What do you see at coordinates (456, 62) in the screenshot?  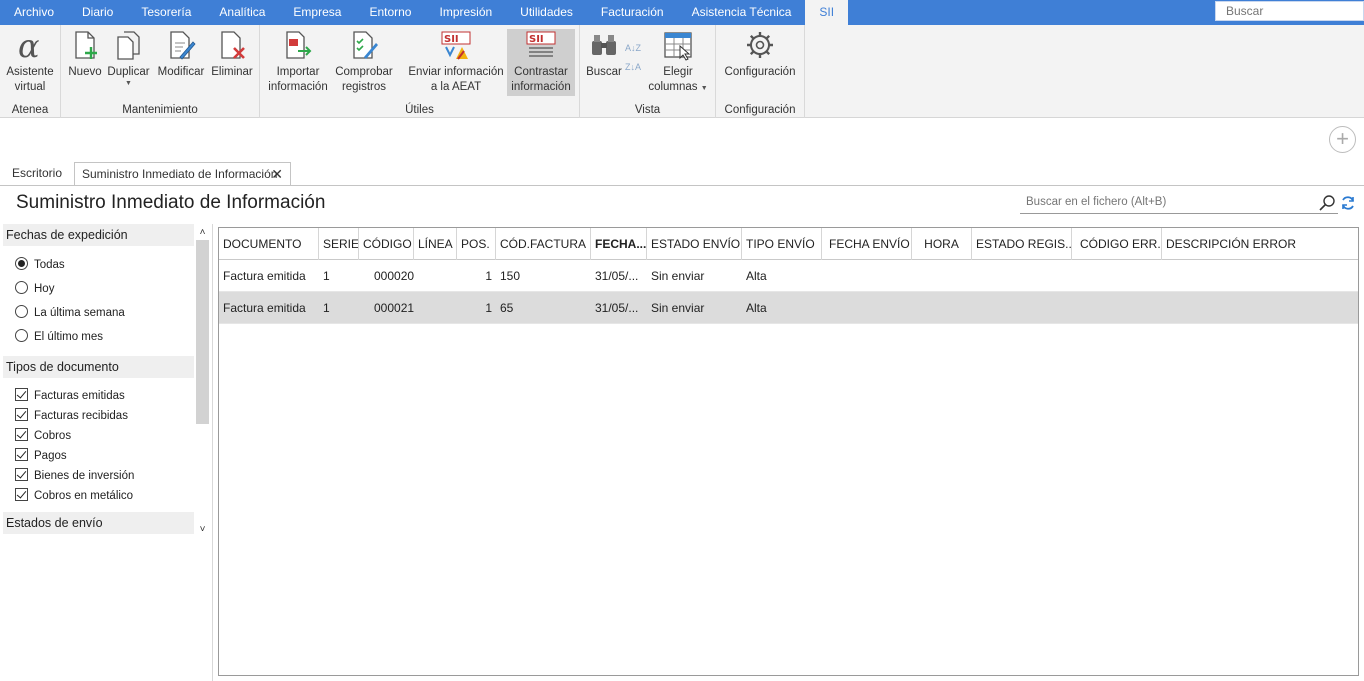 I see `enviar-informacion-button: SII Enviar información a la AEAT` at bounding box center [456, 62].